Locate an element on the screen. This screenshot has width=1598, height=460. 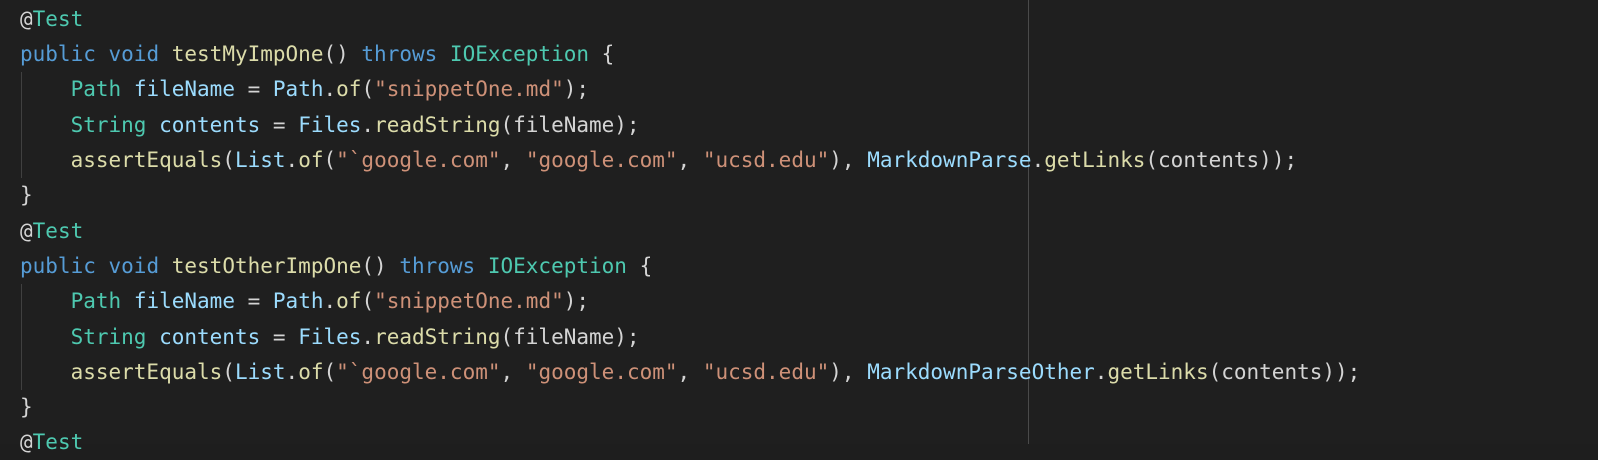
code-token: "ucsd.edu" is located at coordinates (766, 372).